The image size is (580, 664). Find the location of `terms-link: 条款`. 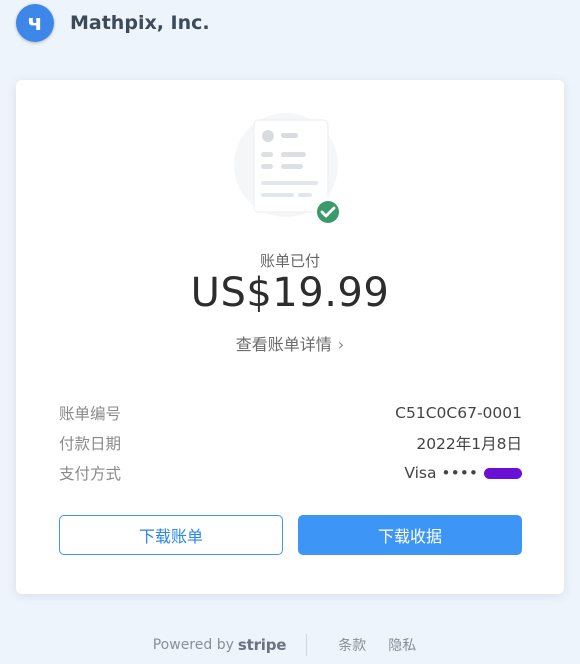

terms-link: 条款 is located at coordinates (352, 645).